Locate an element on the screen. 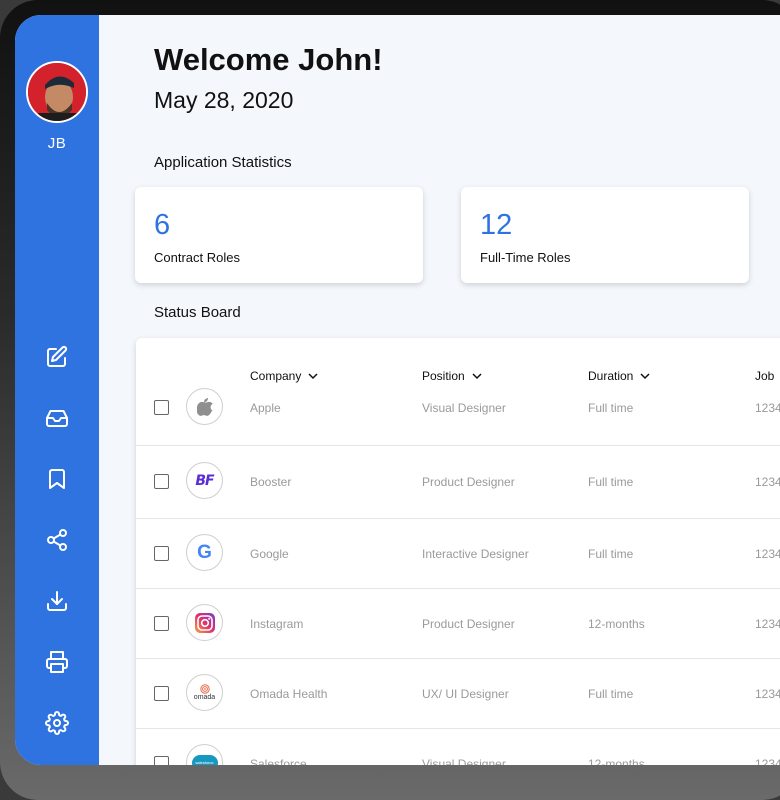 The image size is (780, 800). bookmark-icon is located at coordinates (57, 479).